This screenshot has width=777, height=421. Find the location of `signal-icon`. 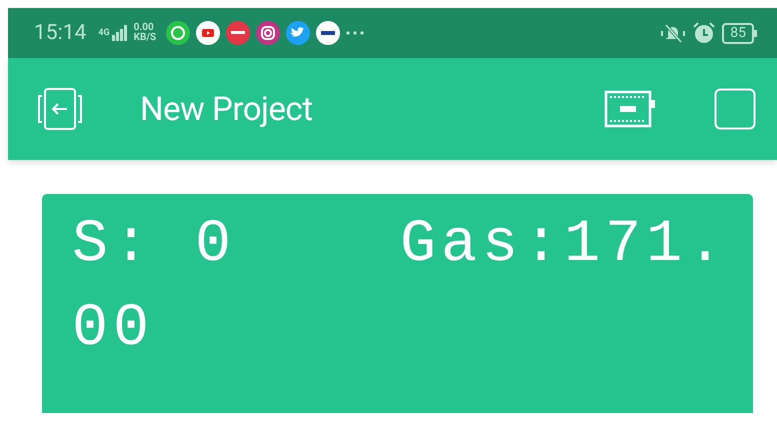

signal-icon is located at coordinates (120, 33).